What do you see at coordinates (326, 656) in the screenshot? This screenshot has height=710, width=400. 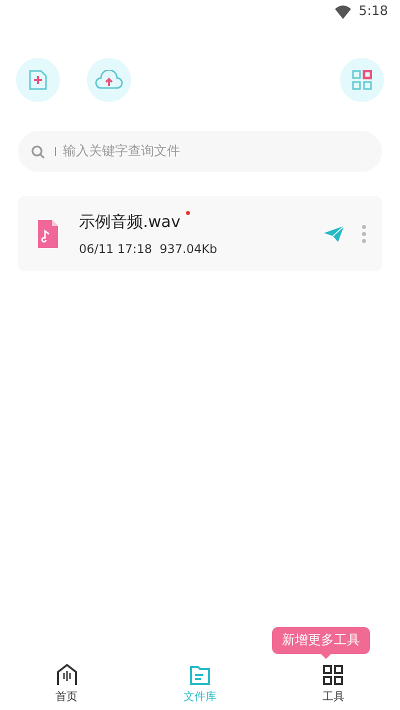 I see `tooltip-pointer` at bounding box center [326, 656].